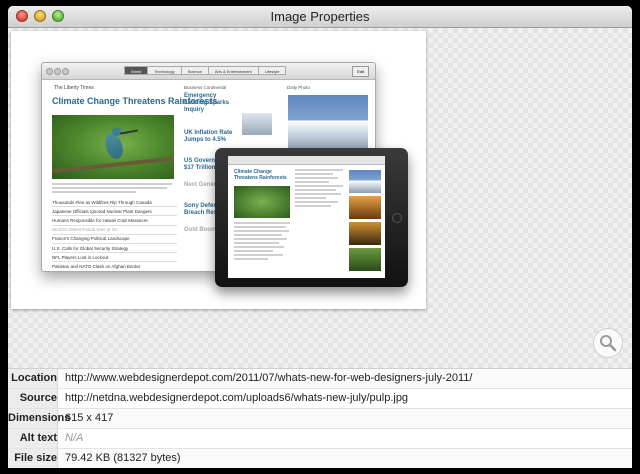  What do you see at coordinates (257, 124) in the screenshot?
I see `plane-thumbnail` at bounding box center [257, 124].